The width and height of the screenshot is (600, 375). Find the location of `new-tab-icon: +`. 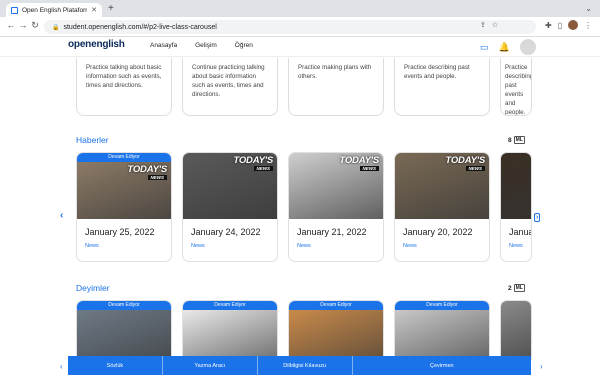

new-tab-icon: + is located at coordinates (111, 8).